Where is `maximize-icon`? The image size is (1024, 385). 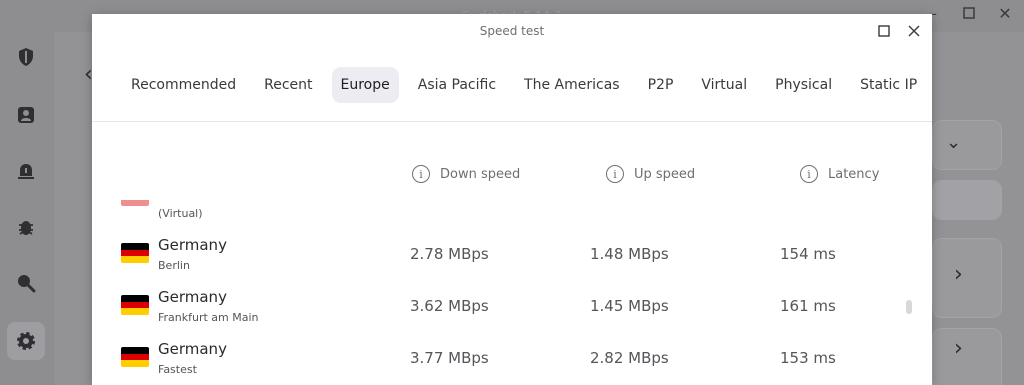 maximize-icon is located at coordinates (969, 13).